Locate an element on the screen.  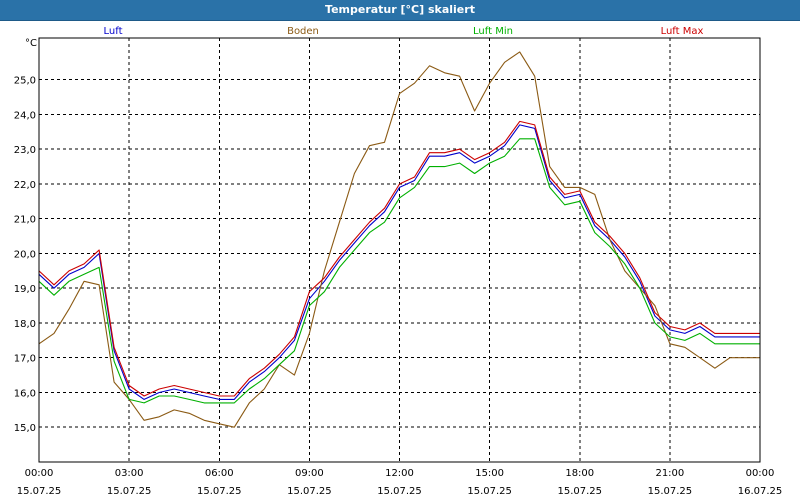
y-tick-label: 16,0 is located at coordinates (25, 393).